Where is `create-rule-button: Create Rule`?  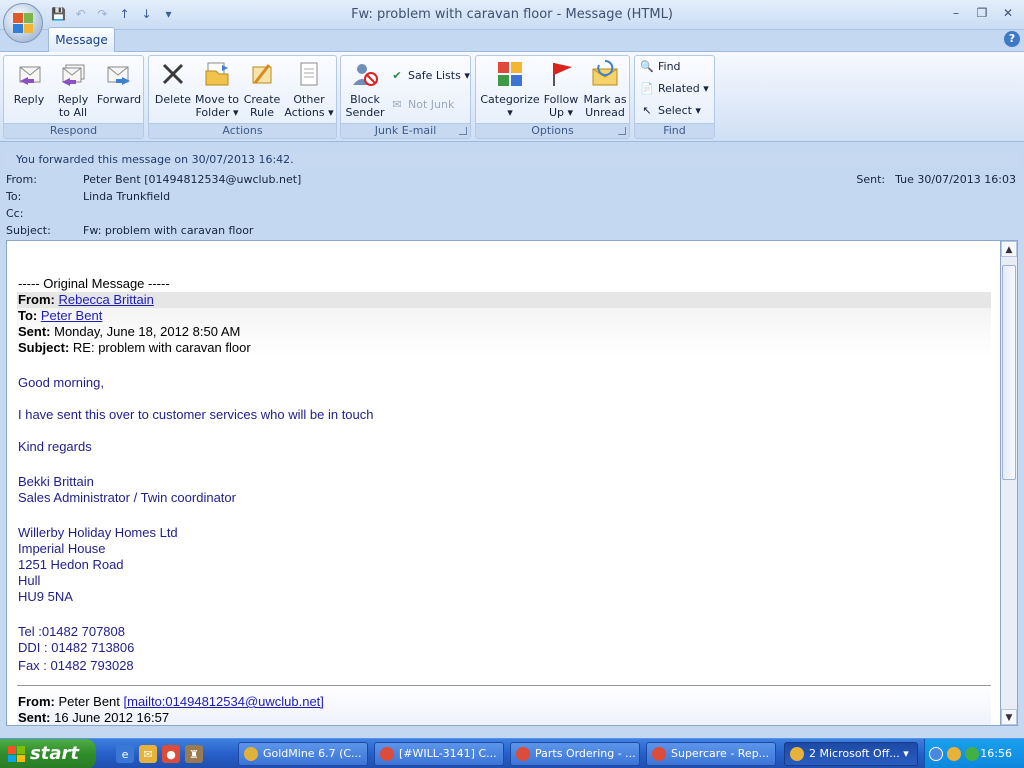 create-rule-button: Create Rule is located at coordinates (262, 88).